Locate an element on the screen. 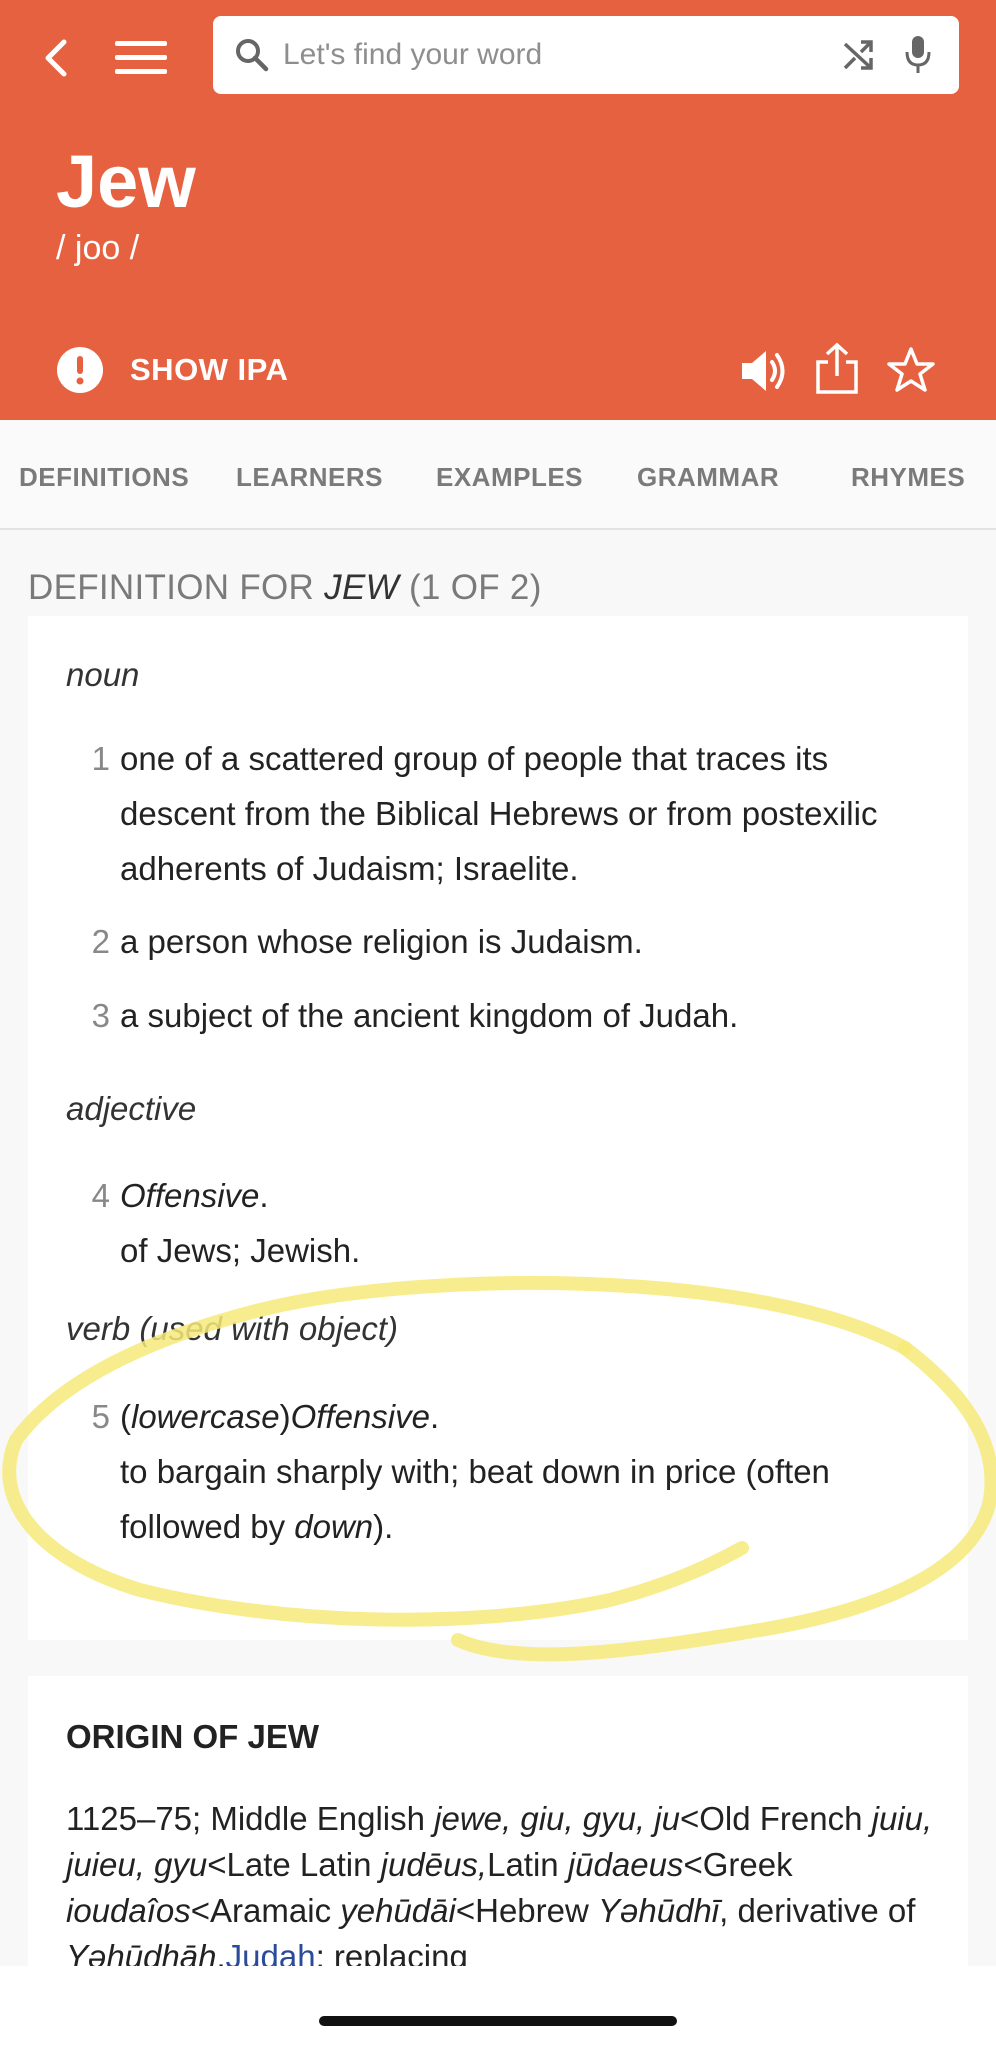 The width and height of the screenshot is (996, 2048). heading-suffix: (1 OF 2) is located at coordinates (470, 587).